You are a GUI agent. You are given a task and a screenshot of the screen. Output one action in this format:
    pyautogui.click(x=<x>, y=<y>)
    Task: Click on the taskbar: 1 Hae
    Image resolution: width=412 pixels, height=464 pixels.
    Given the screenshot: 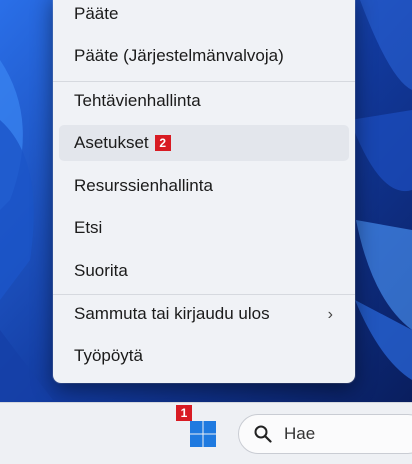 What is the action you would take?
    pyautogui.click(x=206, y=433)
    